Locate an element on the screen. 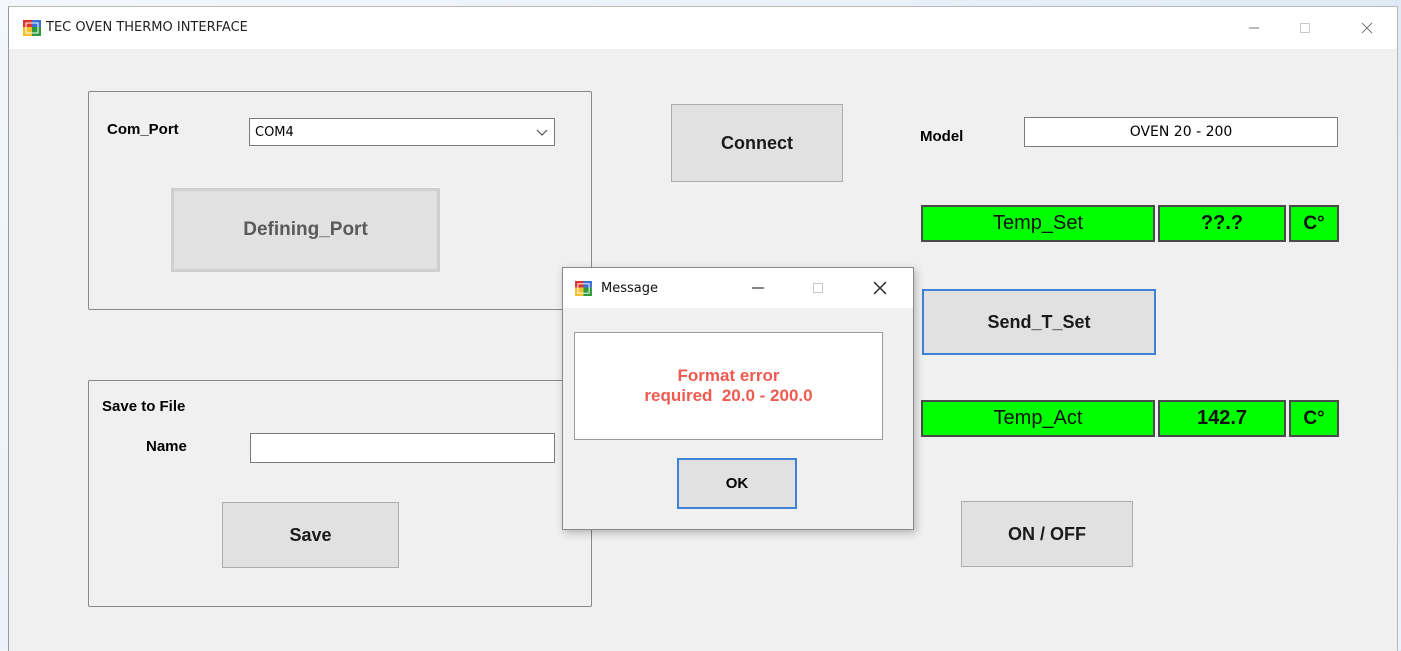  temp-set-label: Temp_Set is located at coordinates (1038, 223).